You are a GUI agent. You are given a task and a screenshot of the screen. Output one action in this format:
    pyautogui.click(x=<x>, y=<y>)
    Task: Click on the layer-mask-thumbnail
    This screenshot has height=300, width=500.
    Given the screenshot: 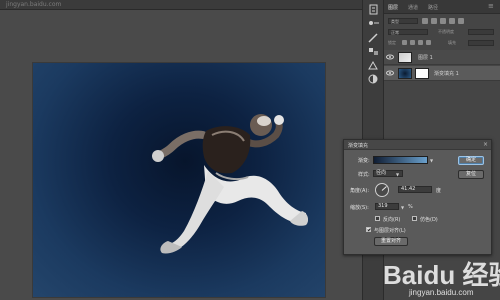 What is the action you would take?
    pyautogui.click(x=422, y=73)
    